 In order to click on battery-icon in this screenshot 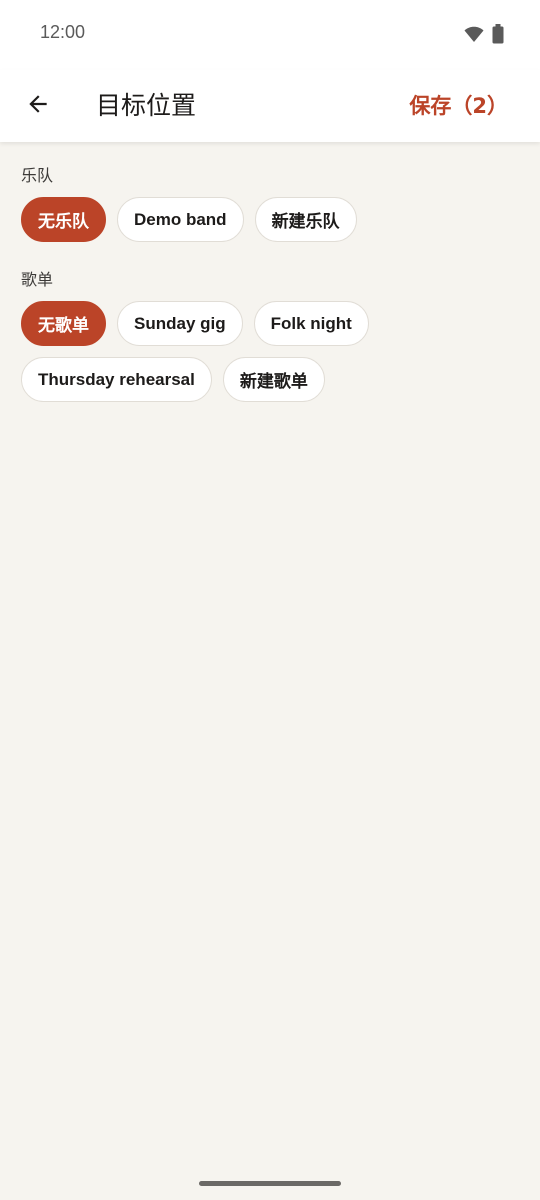, I will do `click(498, 36)`.